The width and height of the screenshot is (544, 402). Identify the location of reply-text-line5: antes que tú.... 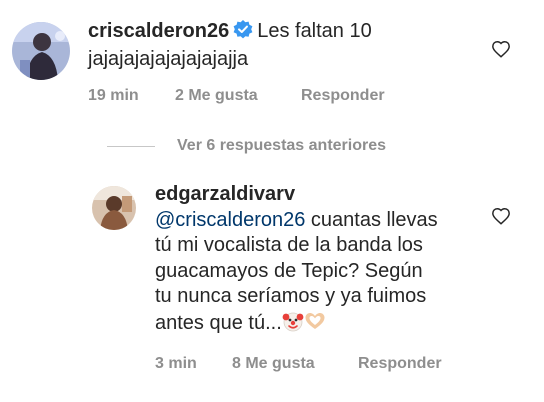
(218, 322).